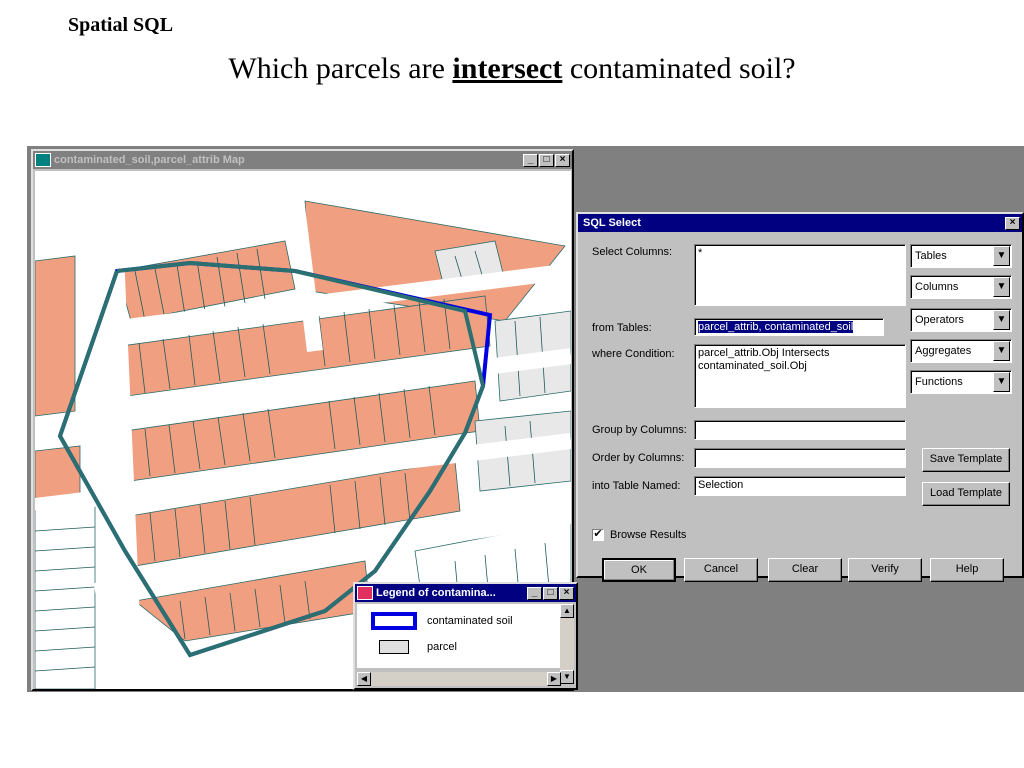 This screenshot has width=1024, height=768. I want to click on scroll-right-icon: ▶, so click(554, 679).